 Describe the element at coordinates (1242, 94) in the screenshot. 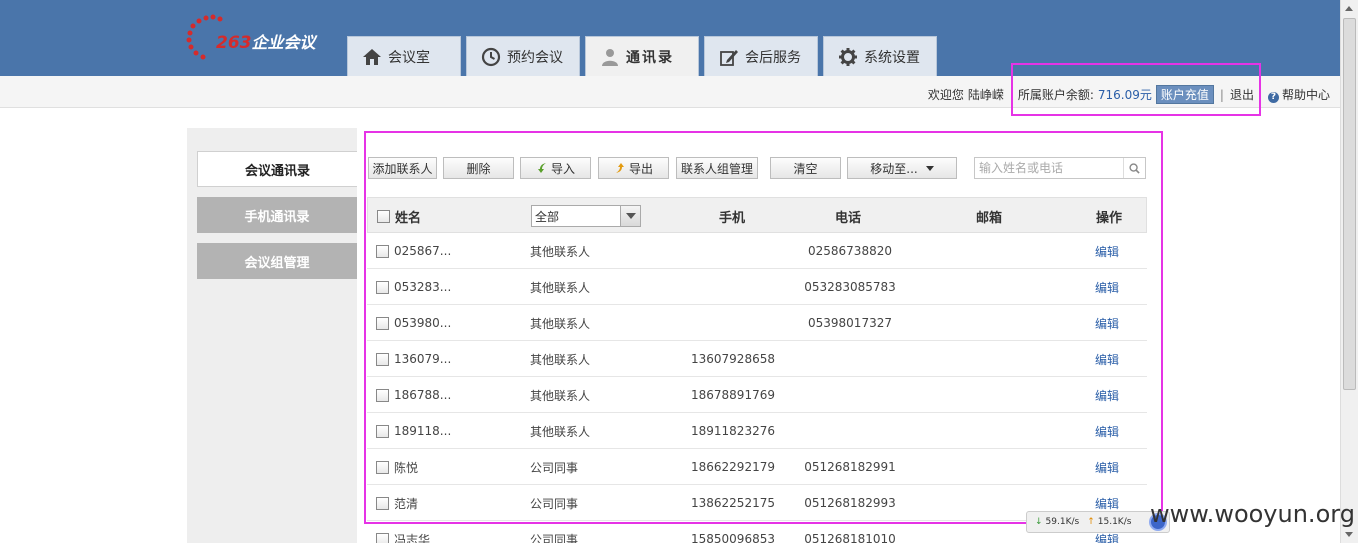

I see `logout-link: 退出` at that location.